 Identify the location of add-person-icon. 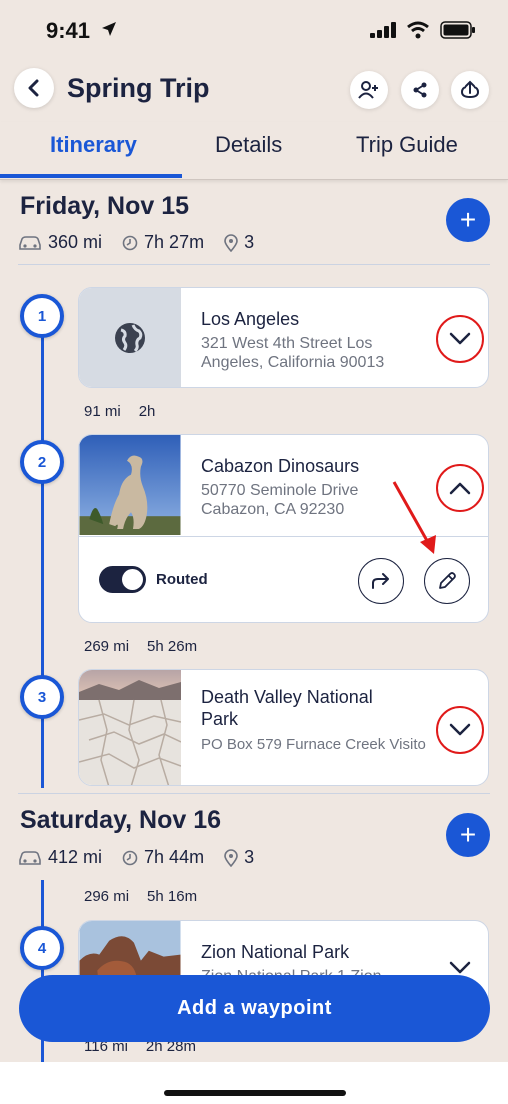
(368, 90).